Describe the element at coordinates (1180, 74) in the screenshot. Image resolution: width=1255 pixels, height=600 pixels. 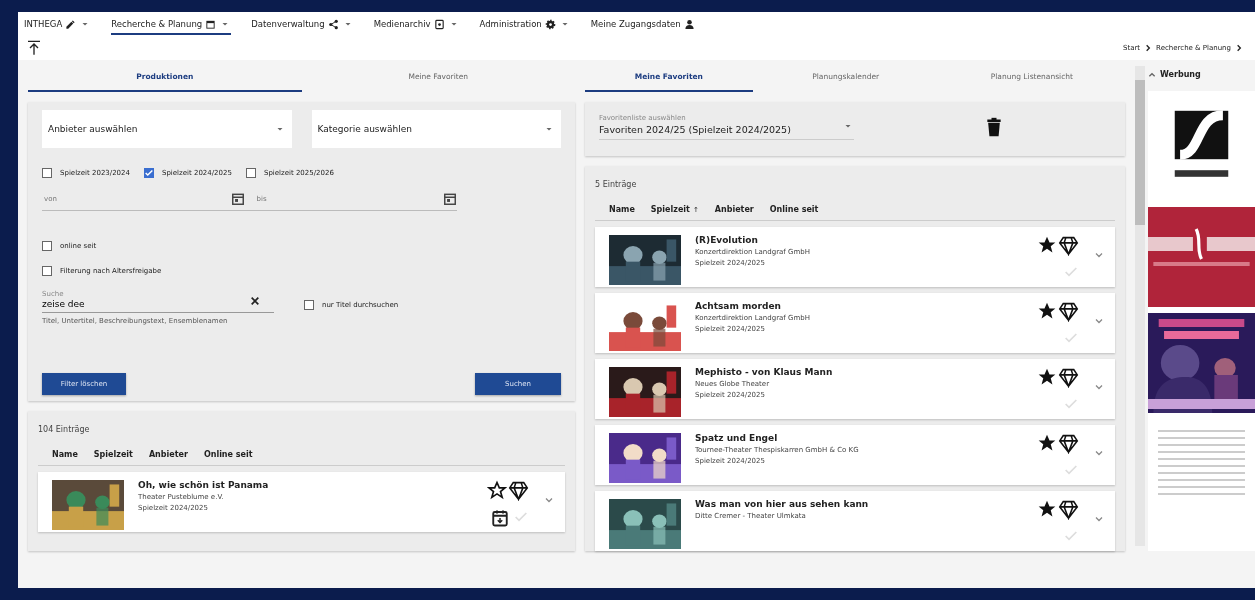
I see `section-title: Werbung` at that location.